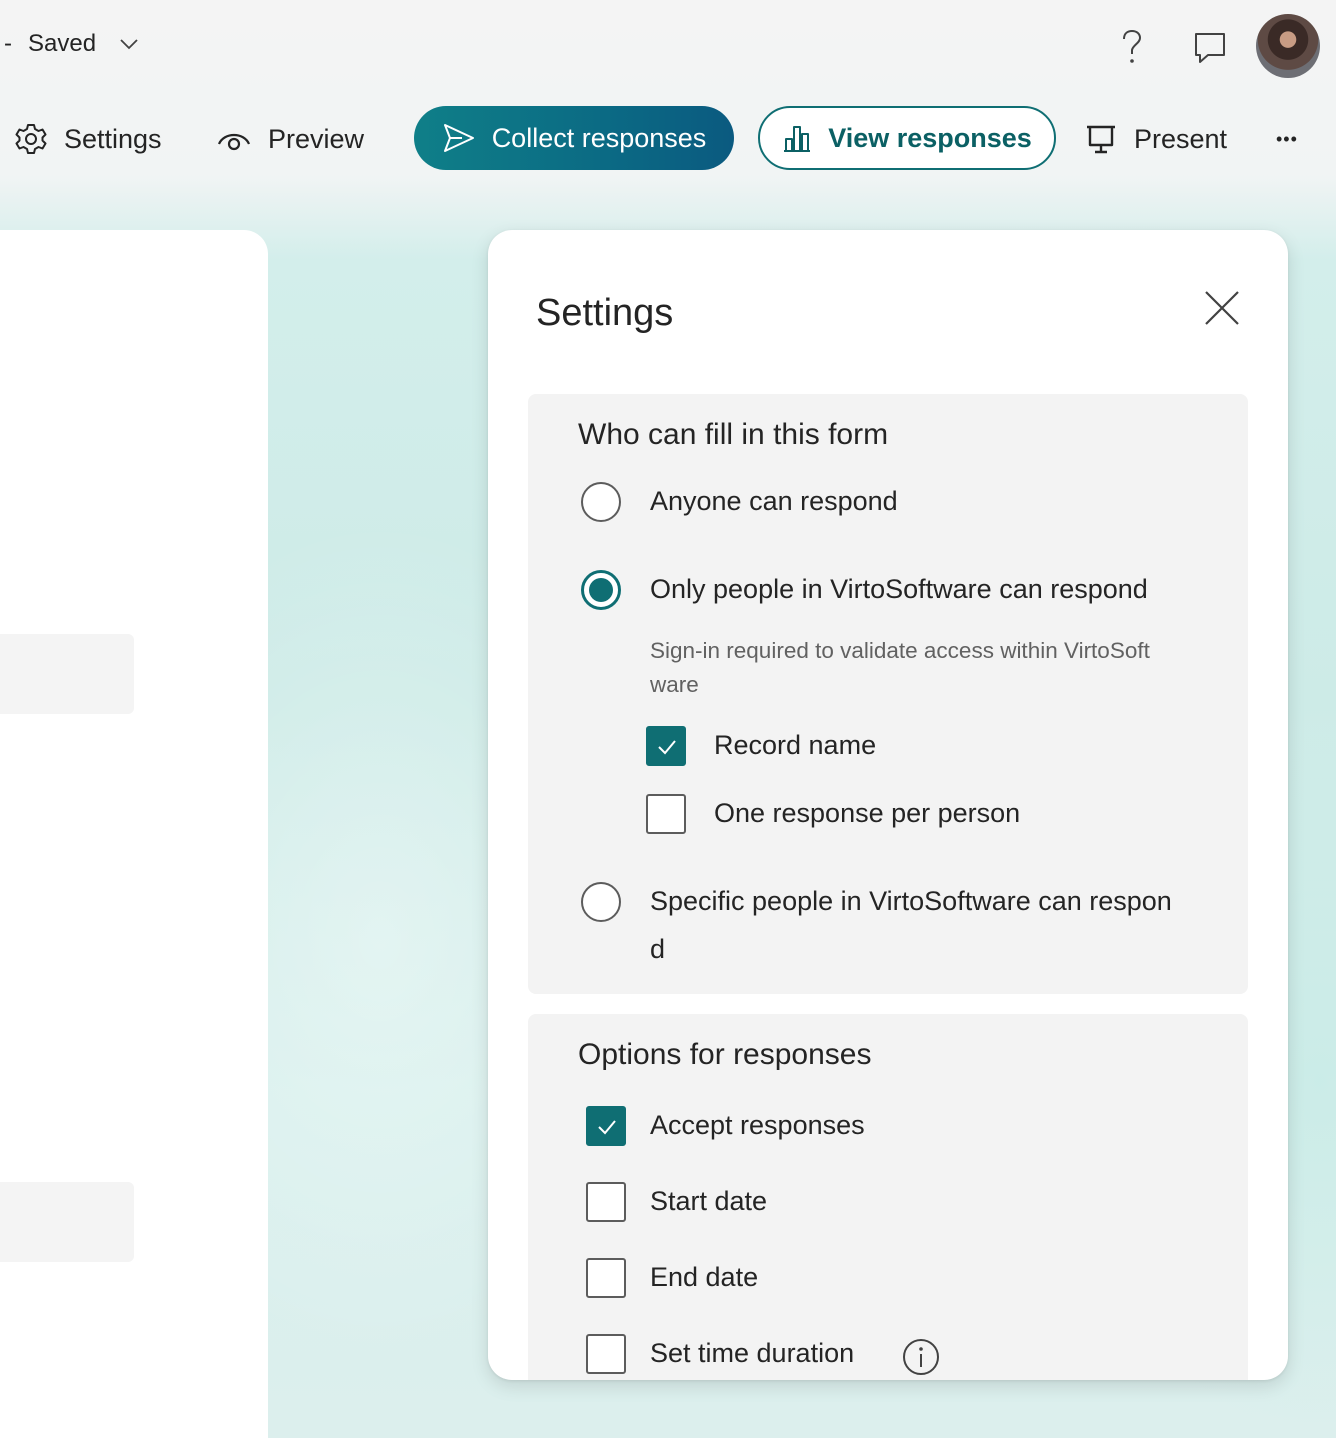 Image resolution: width=1336 pixels, height=1438 pixels. I want to click on avatar, so click(1288, 46).